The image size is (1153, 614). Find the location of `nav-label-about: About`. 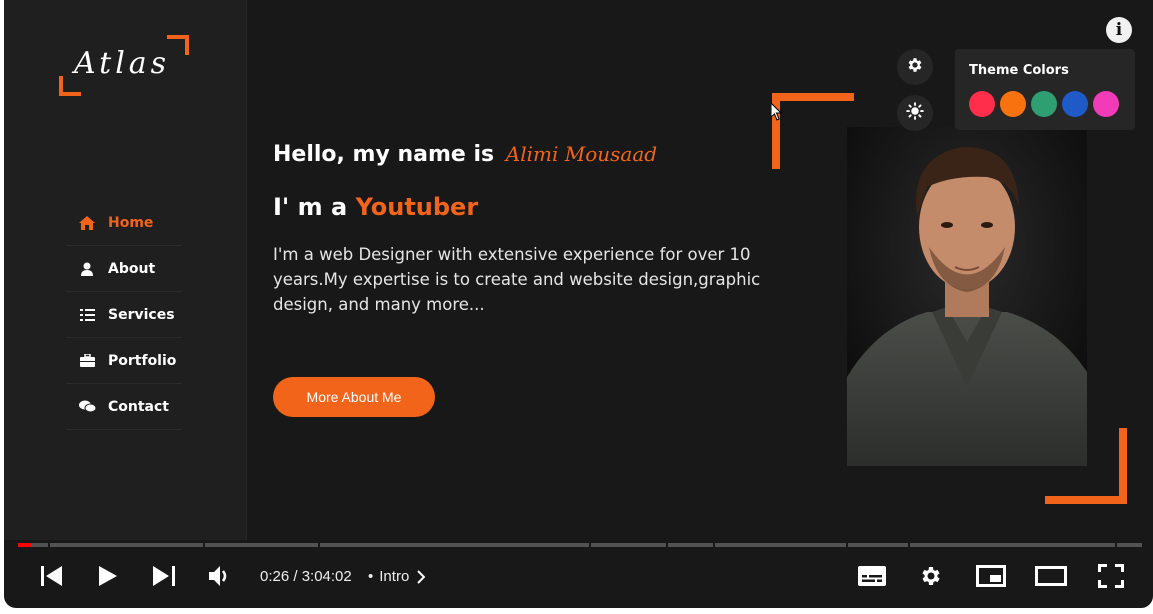

nav-label-about: About is located at coordinates (132, 268).